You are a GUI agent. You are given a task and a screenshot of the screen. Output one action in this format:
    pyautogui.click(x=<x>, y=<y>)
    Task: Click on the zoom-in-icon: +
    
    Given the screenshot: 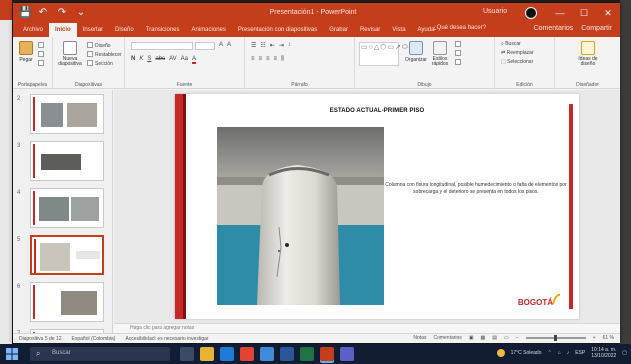 What is the action you would take?
    pyautogui.click(x=594, y=338)
    